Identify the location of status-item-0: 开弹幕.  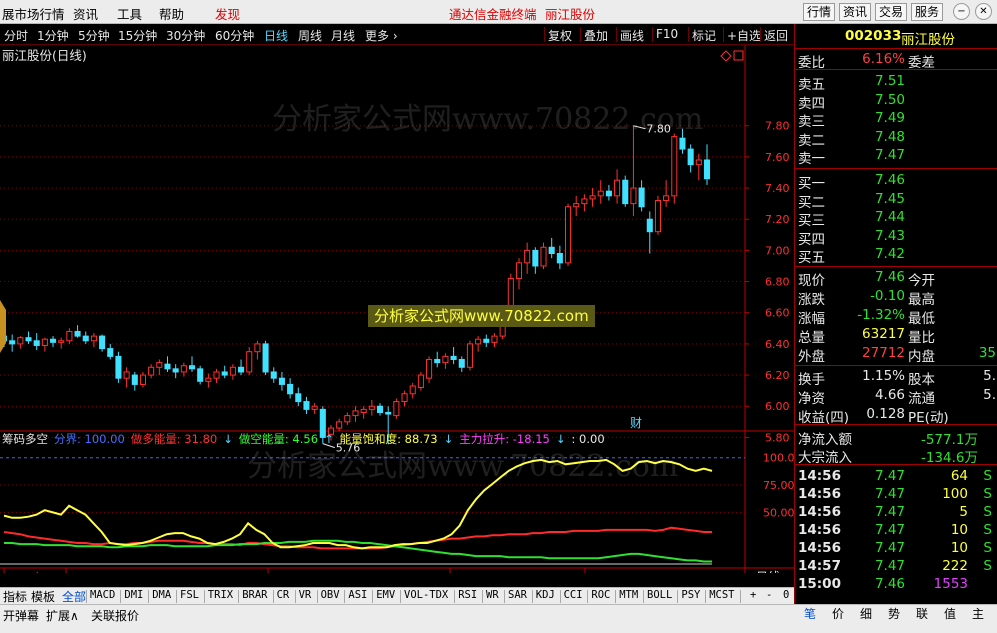
(21, 615).